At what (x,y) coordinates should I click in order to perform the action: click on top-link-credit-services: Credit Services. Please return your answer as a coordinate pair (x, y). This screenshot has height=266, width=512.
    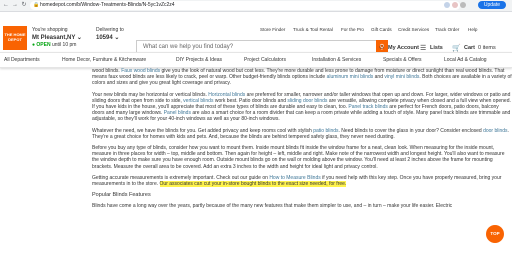
    Looking at the image, I should click on (413, 29).